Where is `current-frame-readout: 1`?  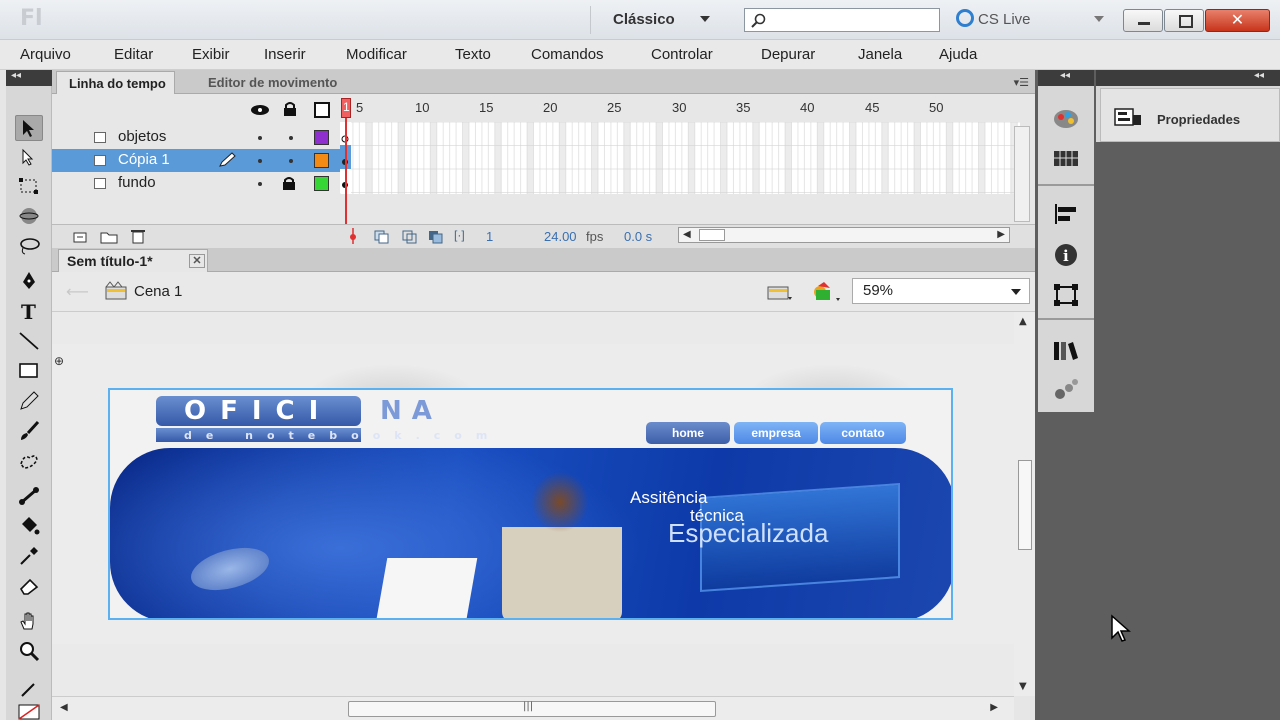
current-frame-readout: 1 is located at coordinates (489, 236).